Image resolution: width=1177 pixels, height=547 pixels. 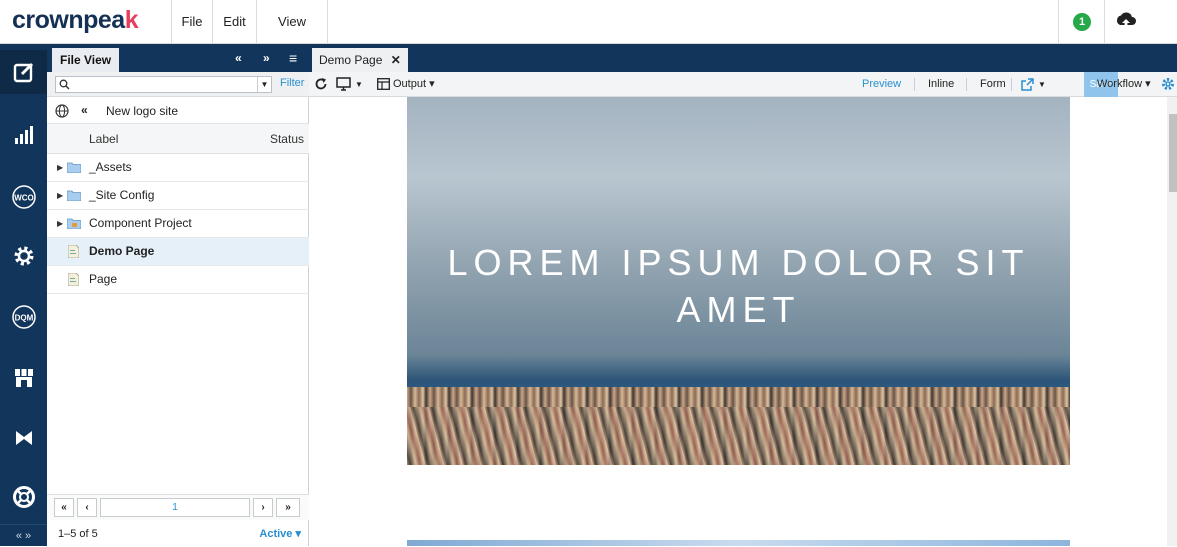 I want to click on publish-button, so click(x=1140, y=21).